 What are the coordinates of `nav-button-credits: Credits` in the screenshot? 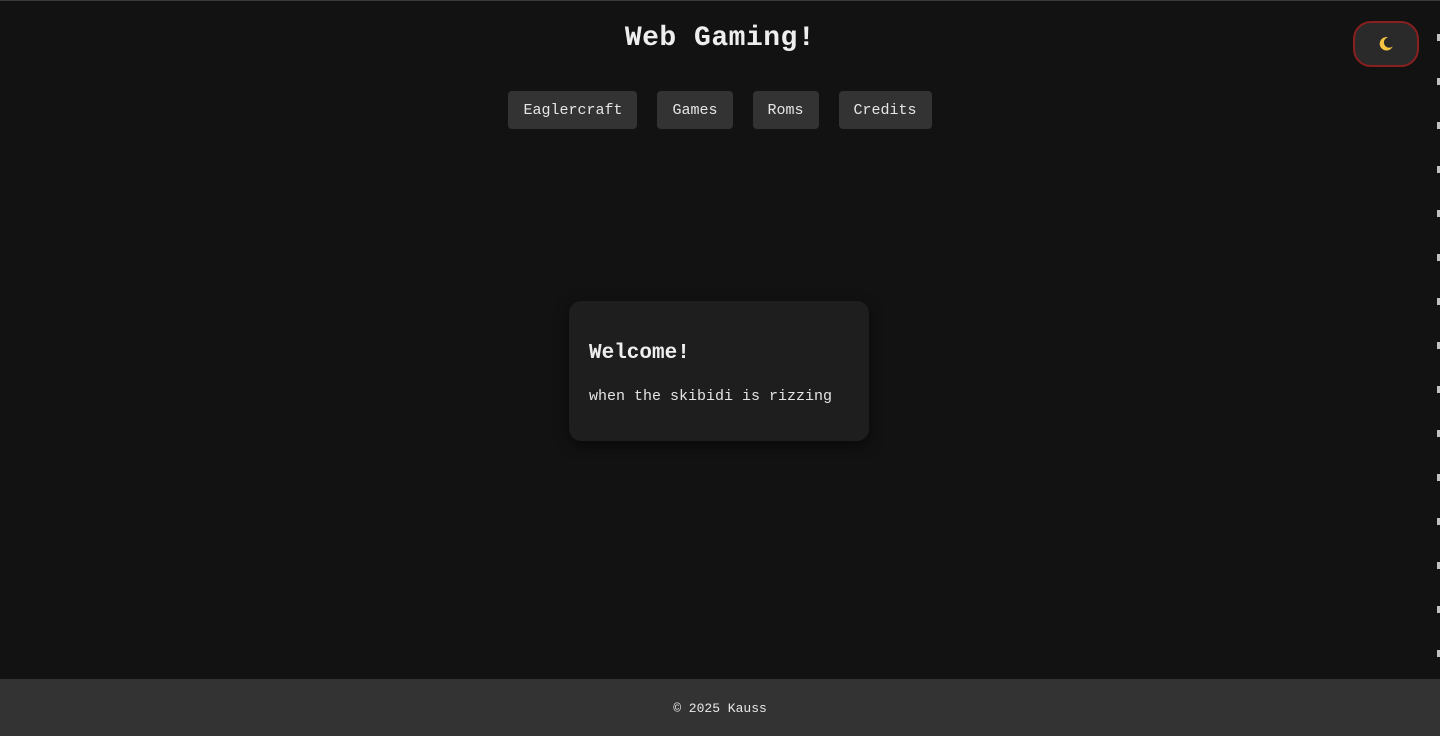 It's located at (885, 110).